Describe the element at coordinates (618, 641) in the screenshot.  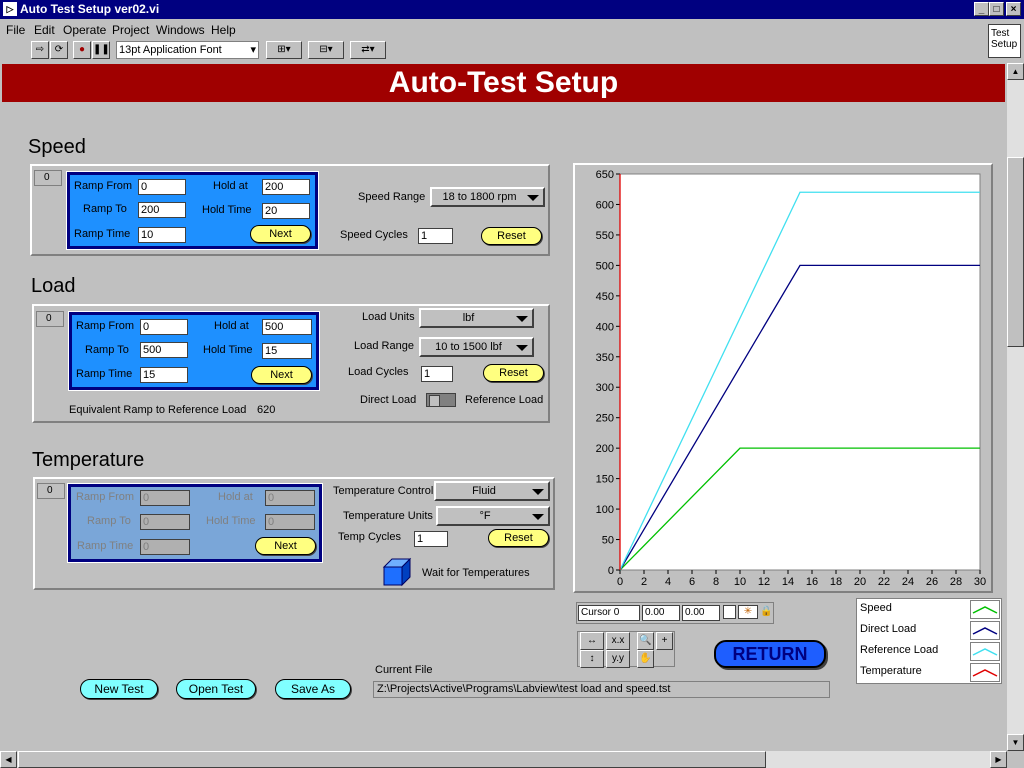
I see `x-format-icon: x.x` at that location.